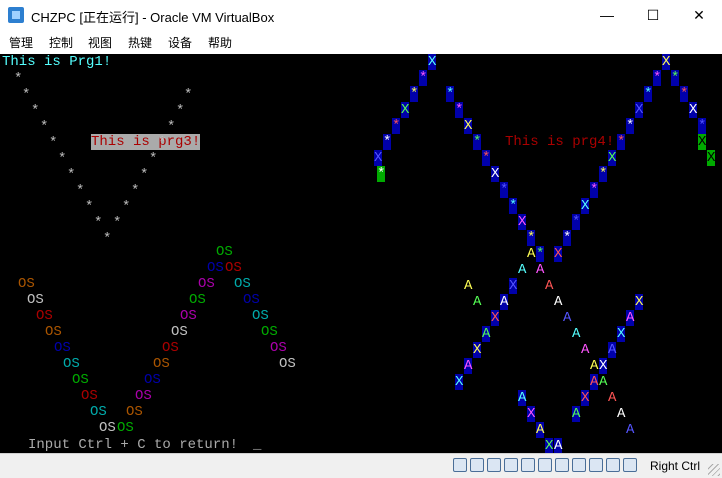  Describe the element at coordinates (220, 42) in the screenshot. I see `menu-help: 帮助` at that location.